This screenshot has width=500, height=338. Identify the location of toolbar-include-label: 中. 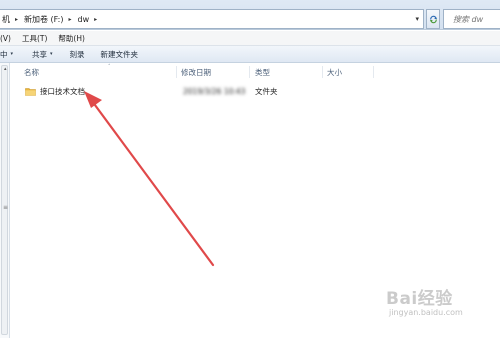
(4, 54).